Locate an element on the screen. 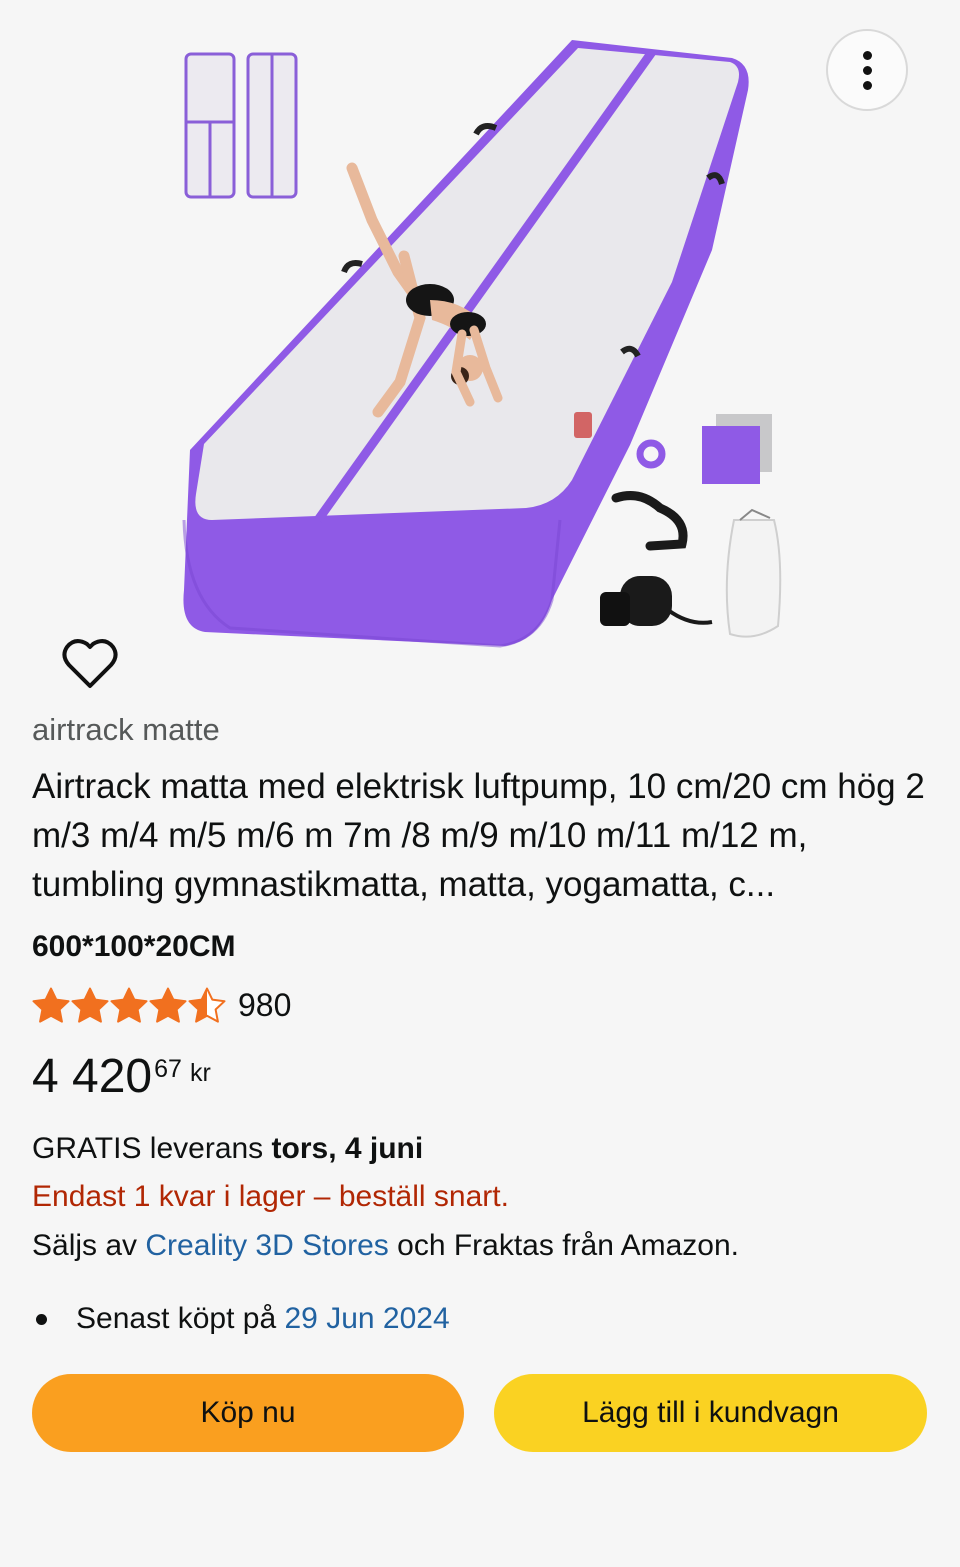  delivery-date: tors, 4 juni is located at coordinates (347, 1148).